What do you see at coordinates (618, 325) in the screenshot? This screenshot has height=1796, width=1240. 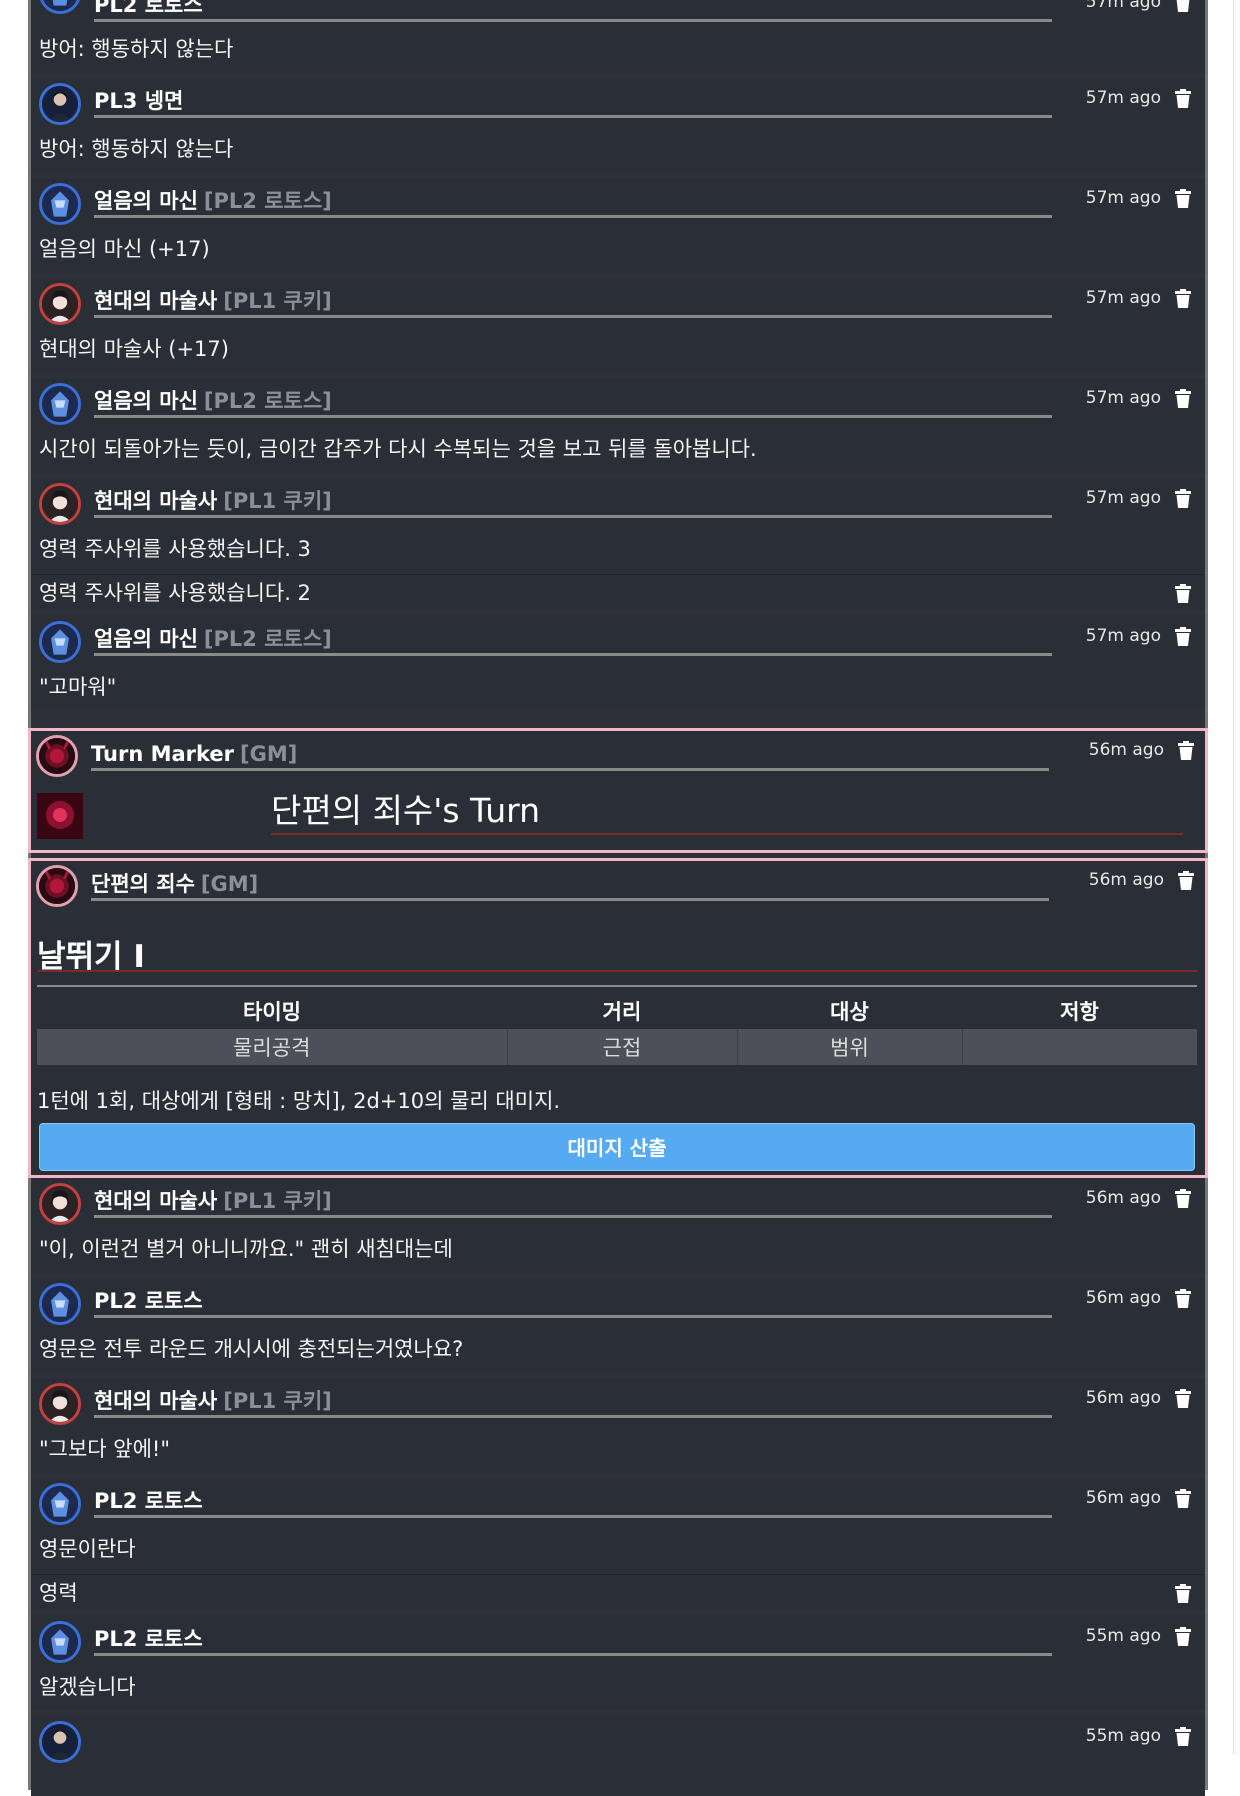 I see `chat-message: 현대의 마술사 [PL1 쿠키] 57m ago 현대의 마술사 (+17)` at bounding box center [618, 325].